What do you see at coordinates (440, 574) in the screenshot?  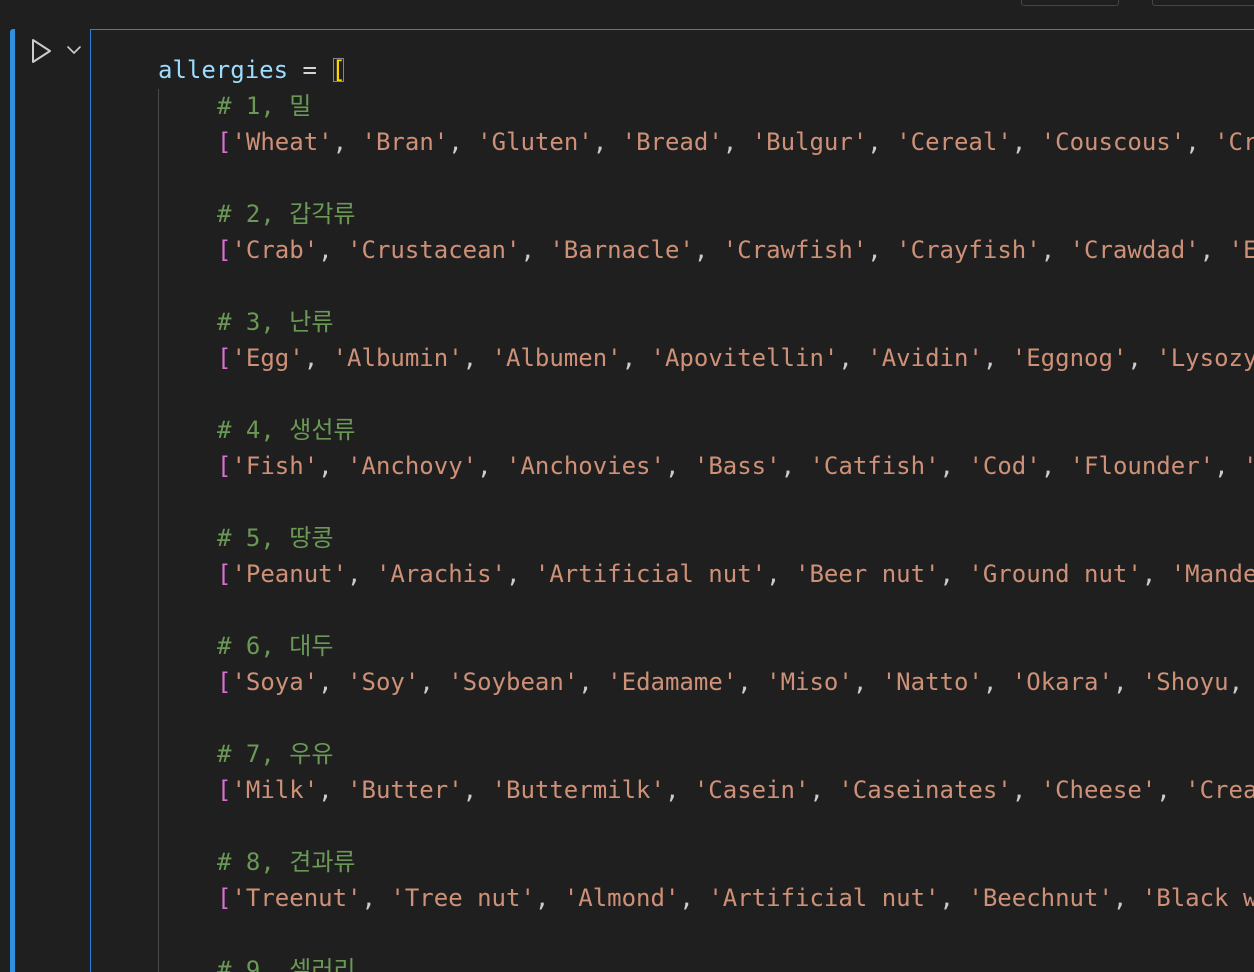 I see `string-item: 'Arachis'` at bounding box center [440, 574].